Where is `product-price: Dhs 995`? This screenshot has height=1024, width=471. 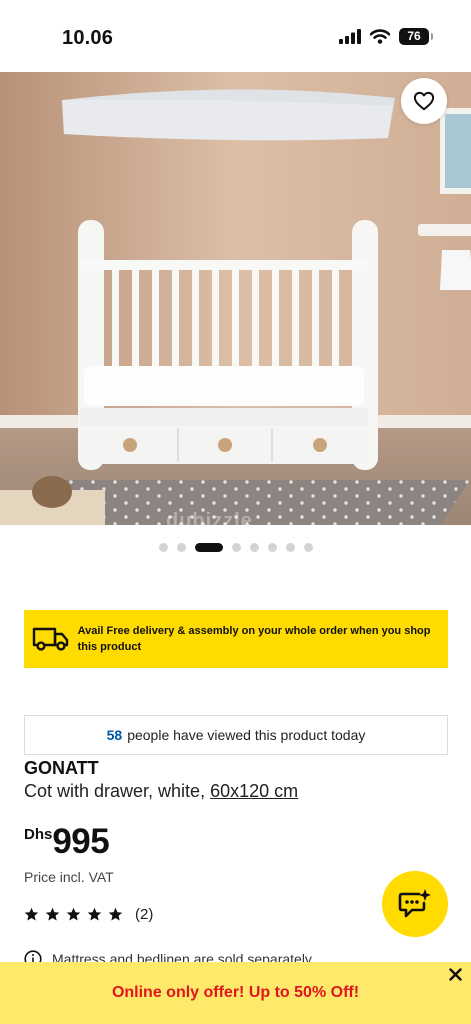
product-price: Dhs 995 is located at coordinates (67, 842).